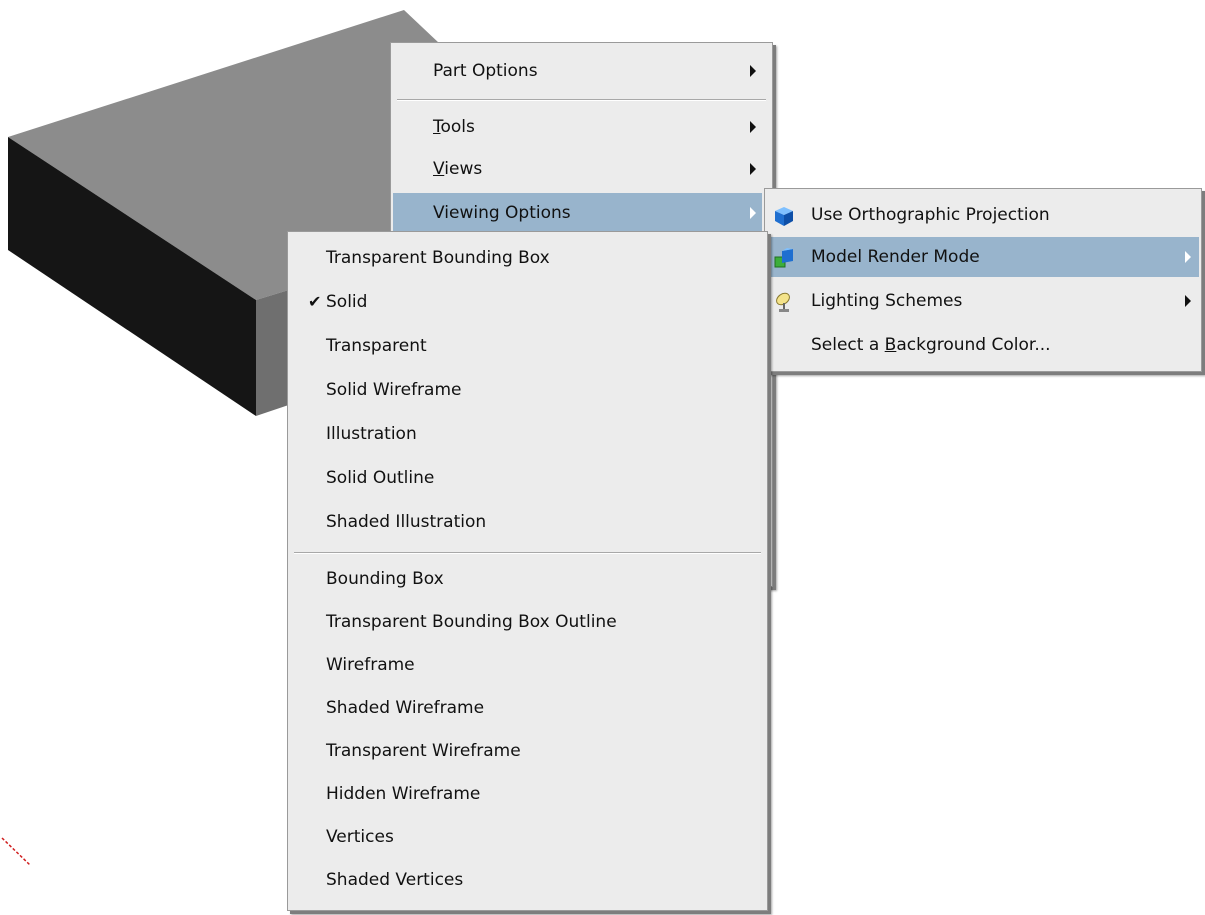 The image size is (1205, 915). I want to click on menu-item-label: Model Render Mode, so click(895, 257).